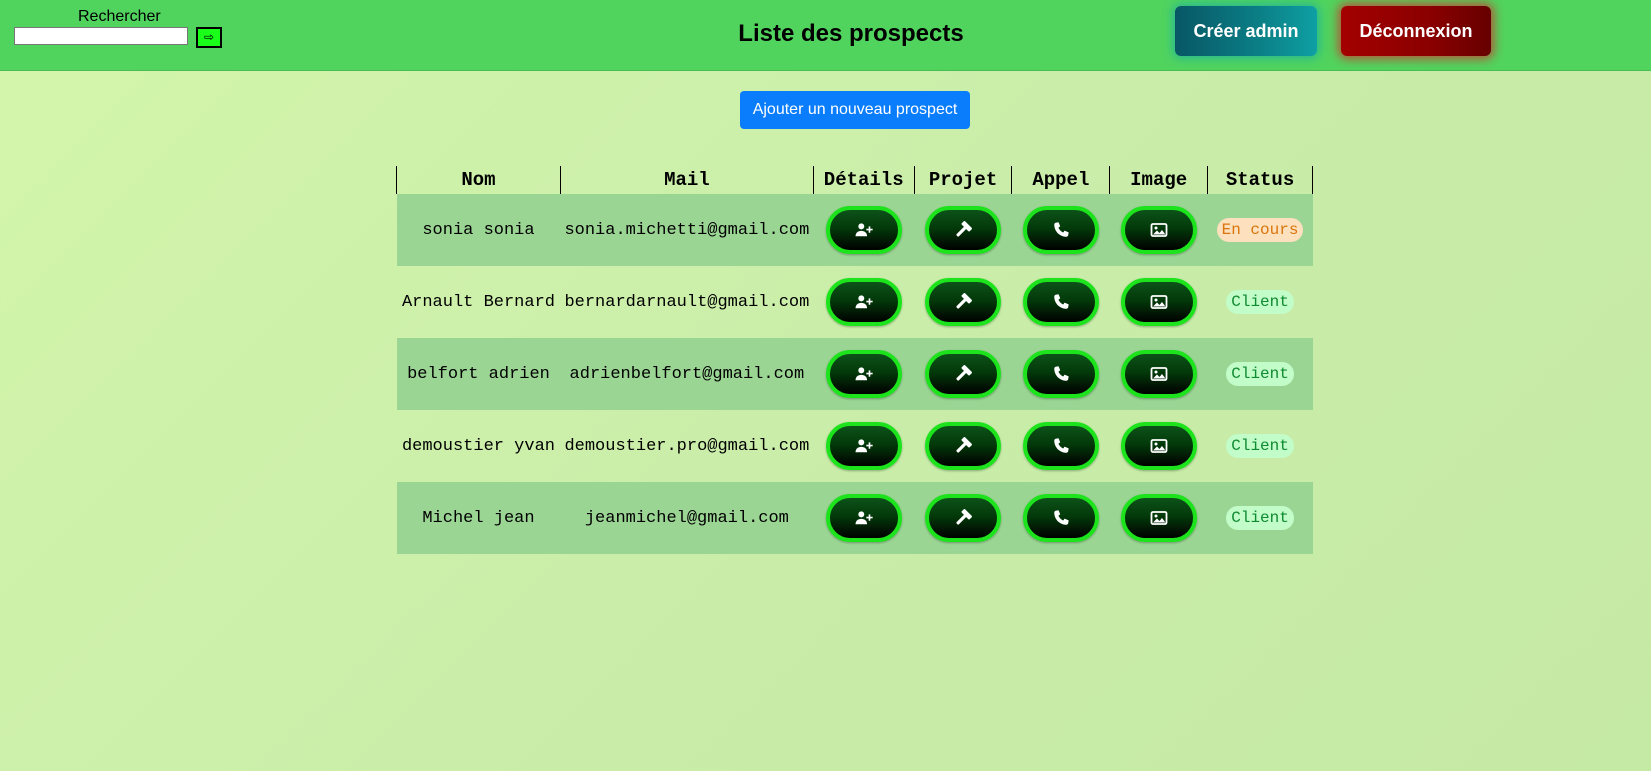 The height and width of the screenshot is (771, 1651). I want to click on column-header-projet: Projet, so click(963, 180).